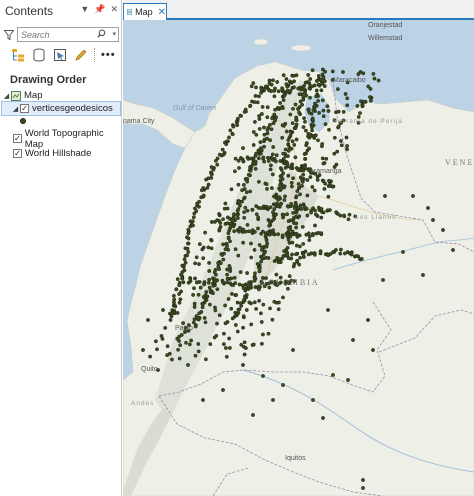  Describe the element at coordinates (108, 55) in the screenshot. I see `more-options-icon: •••` at that location.